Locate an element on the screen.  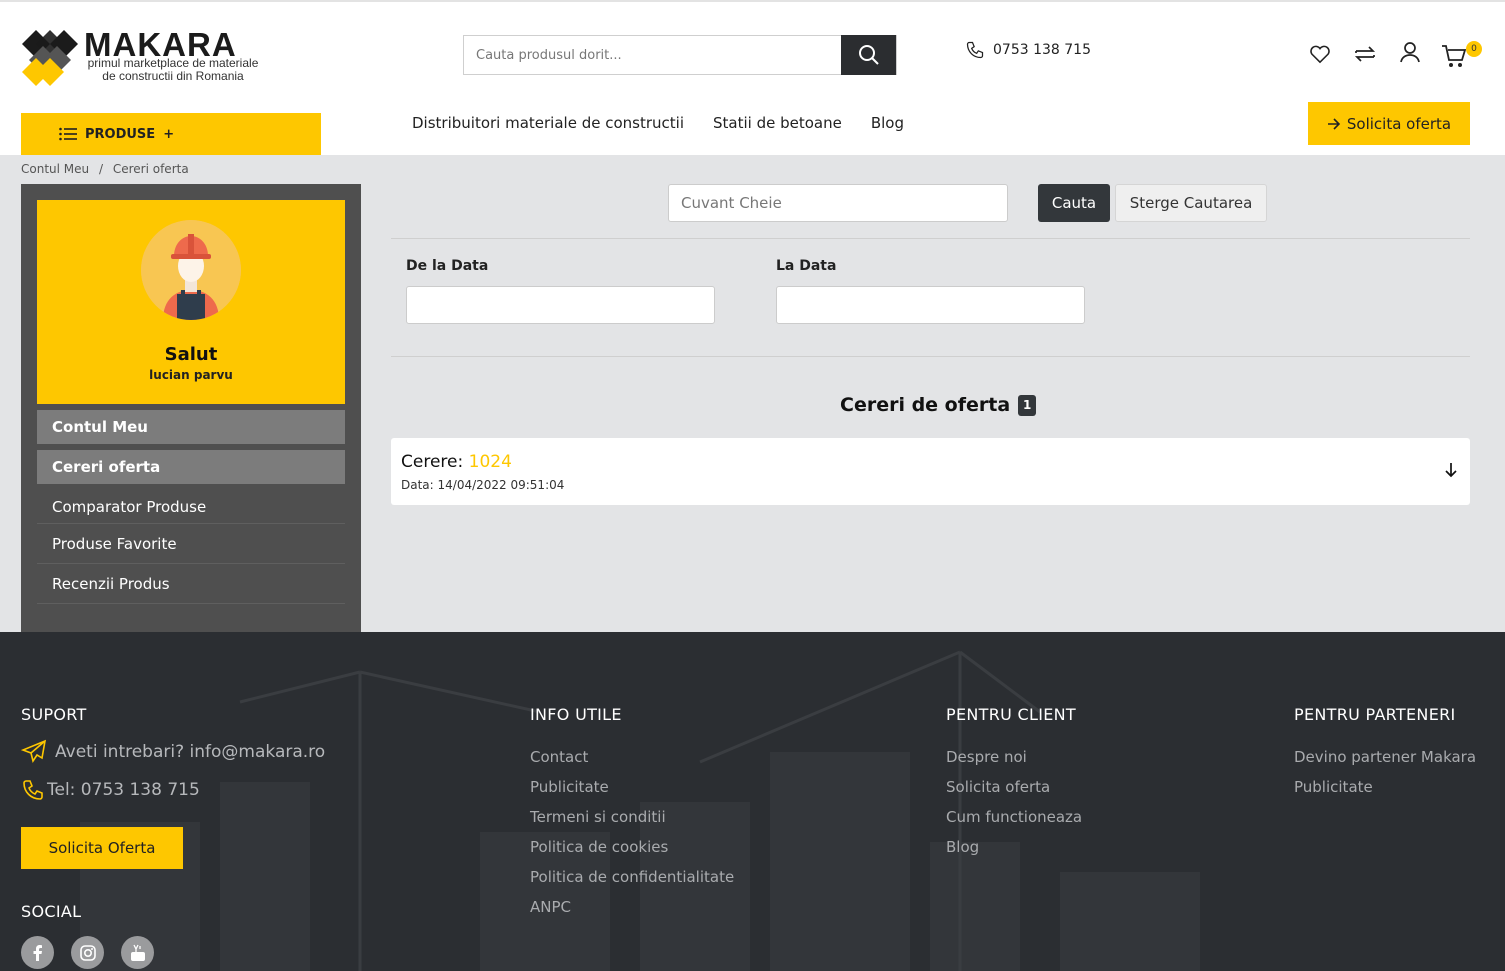
request-label: Cerere: is located at coordinates (432, 462).